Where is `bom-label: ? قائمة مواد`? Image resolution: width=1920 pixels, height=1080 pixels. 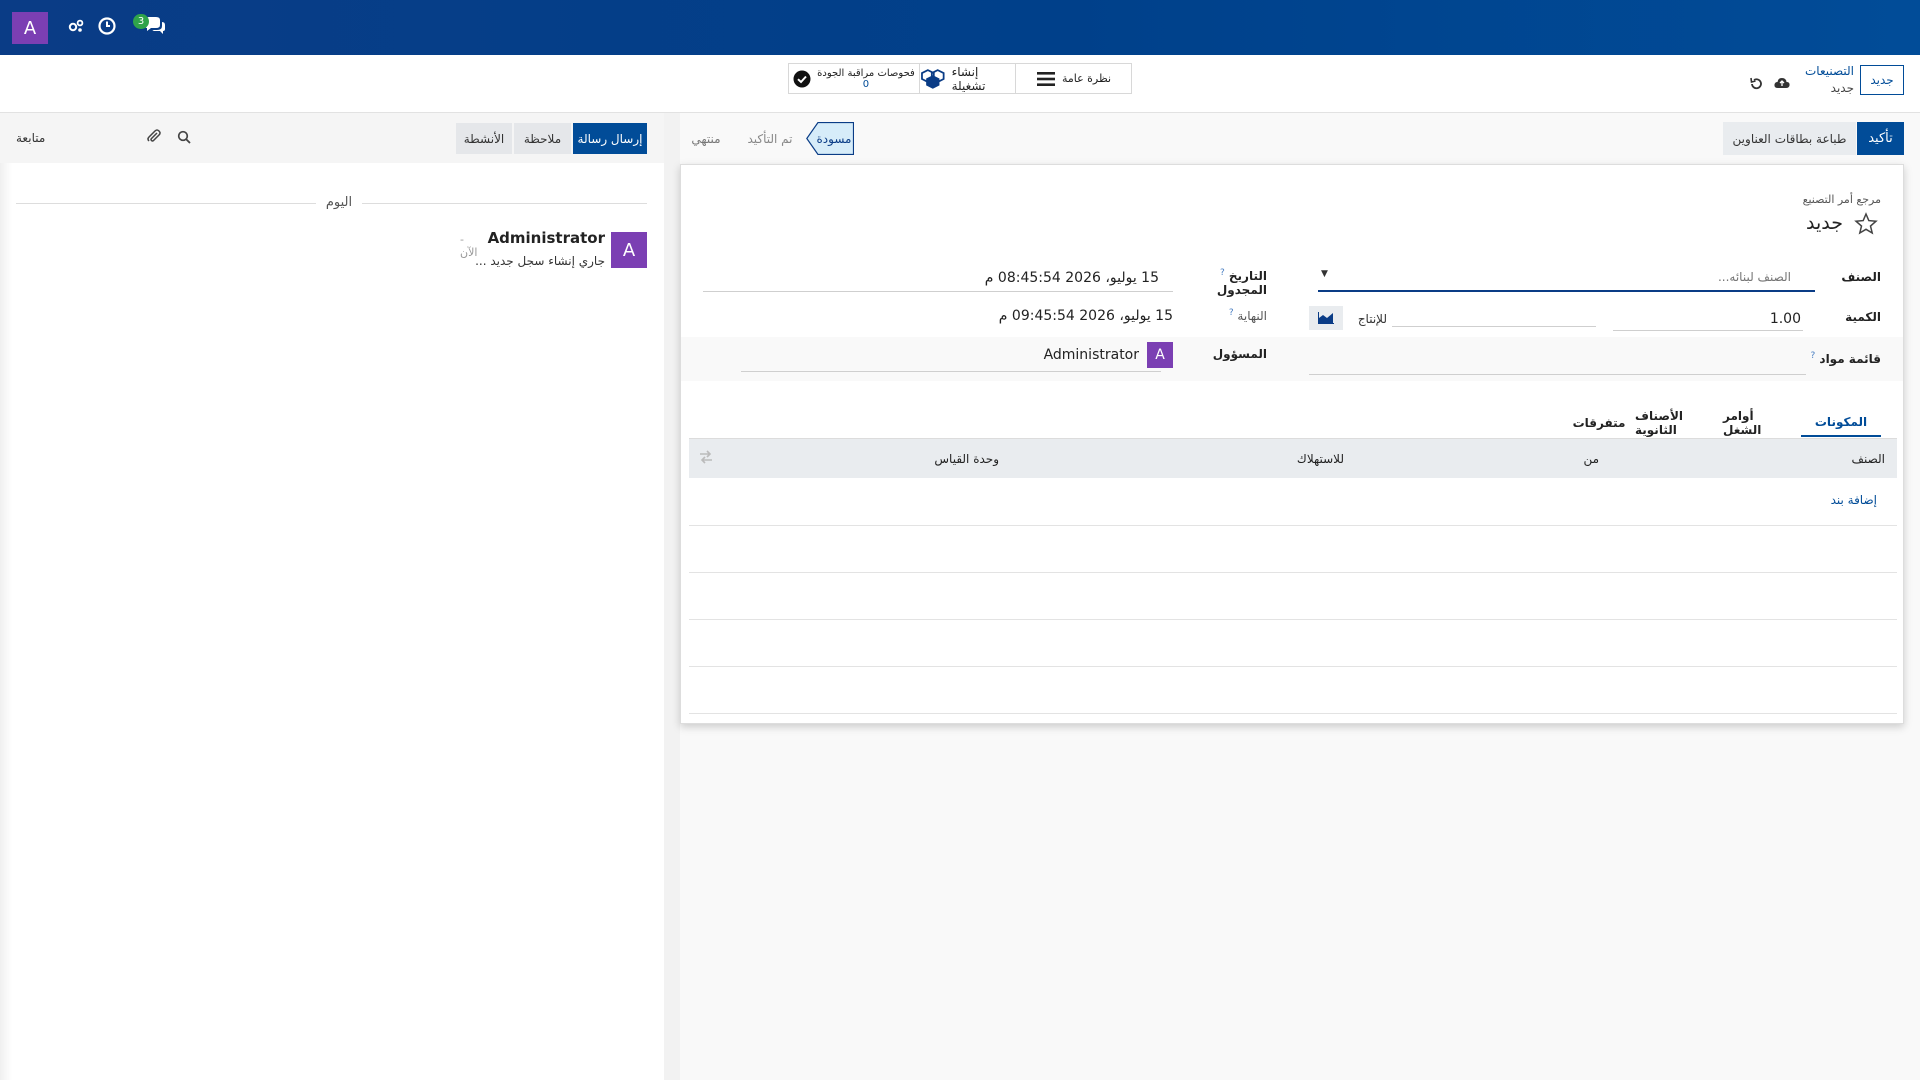
bom-label: ? قائمة مواد is located at coordinates (1845, 358).